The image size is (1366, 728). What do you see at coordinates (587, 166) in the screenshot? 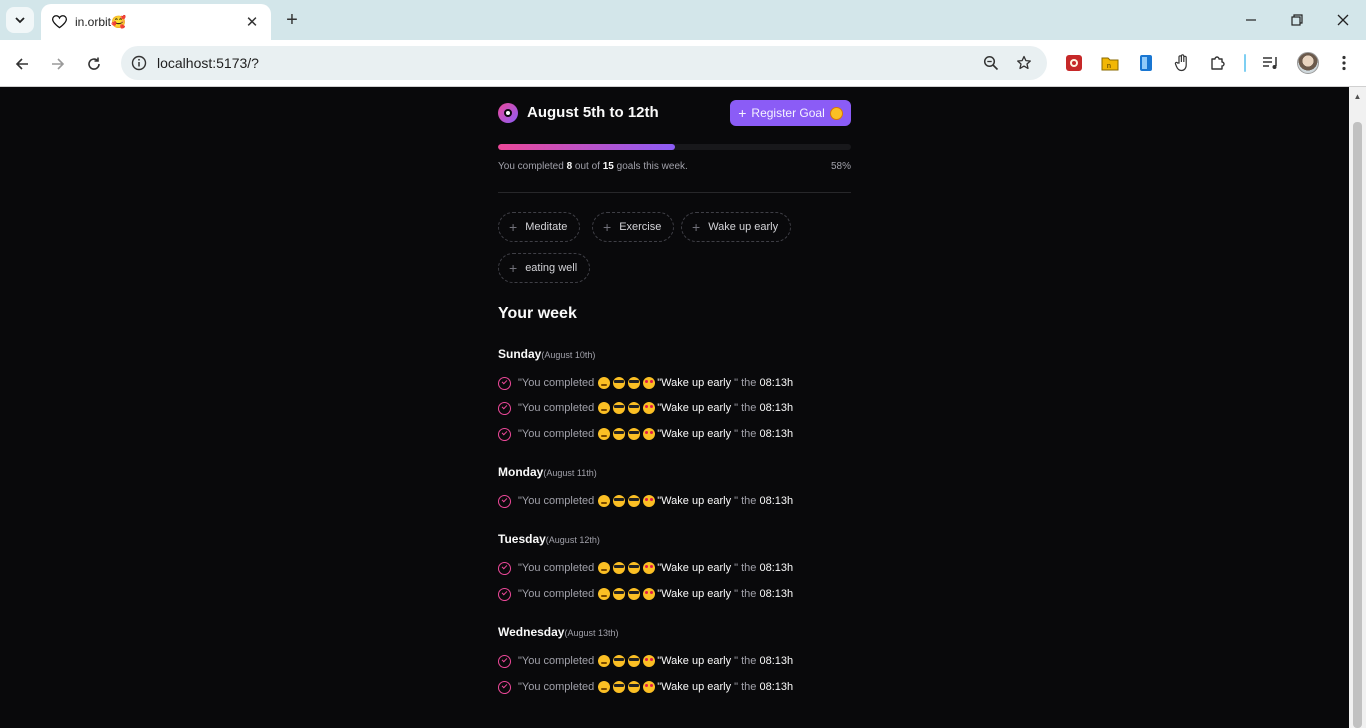
I see `progress-middle: out of` at bounding box center [587, 166].